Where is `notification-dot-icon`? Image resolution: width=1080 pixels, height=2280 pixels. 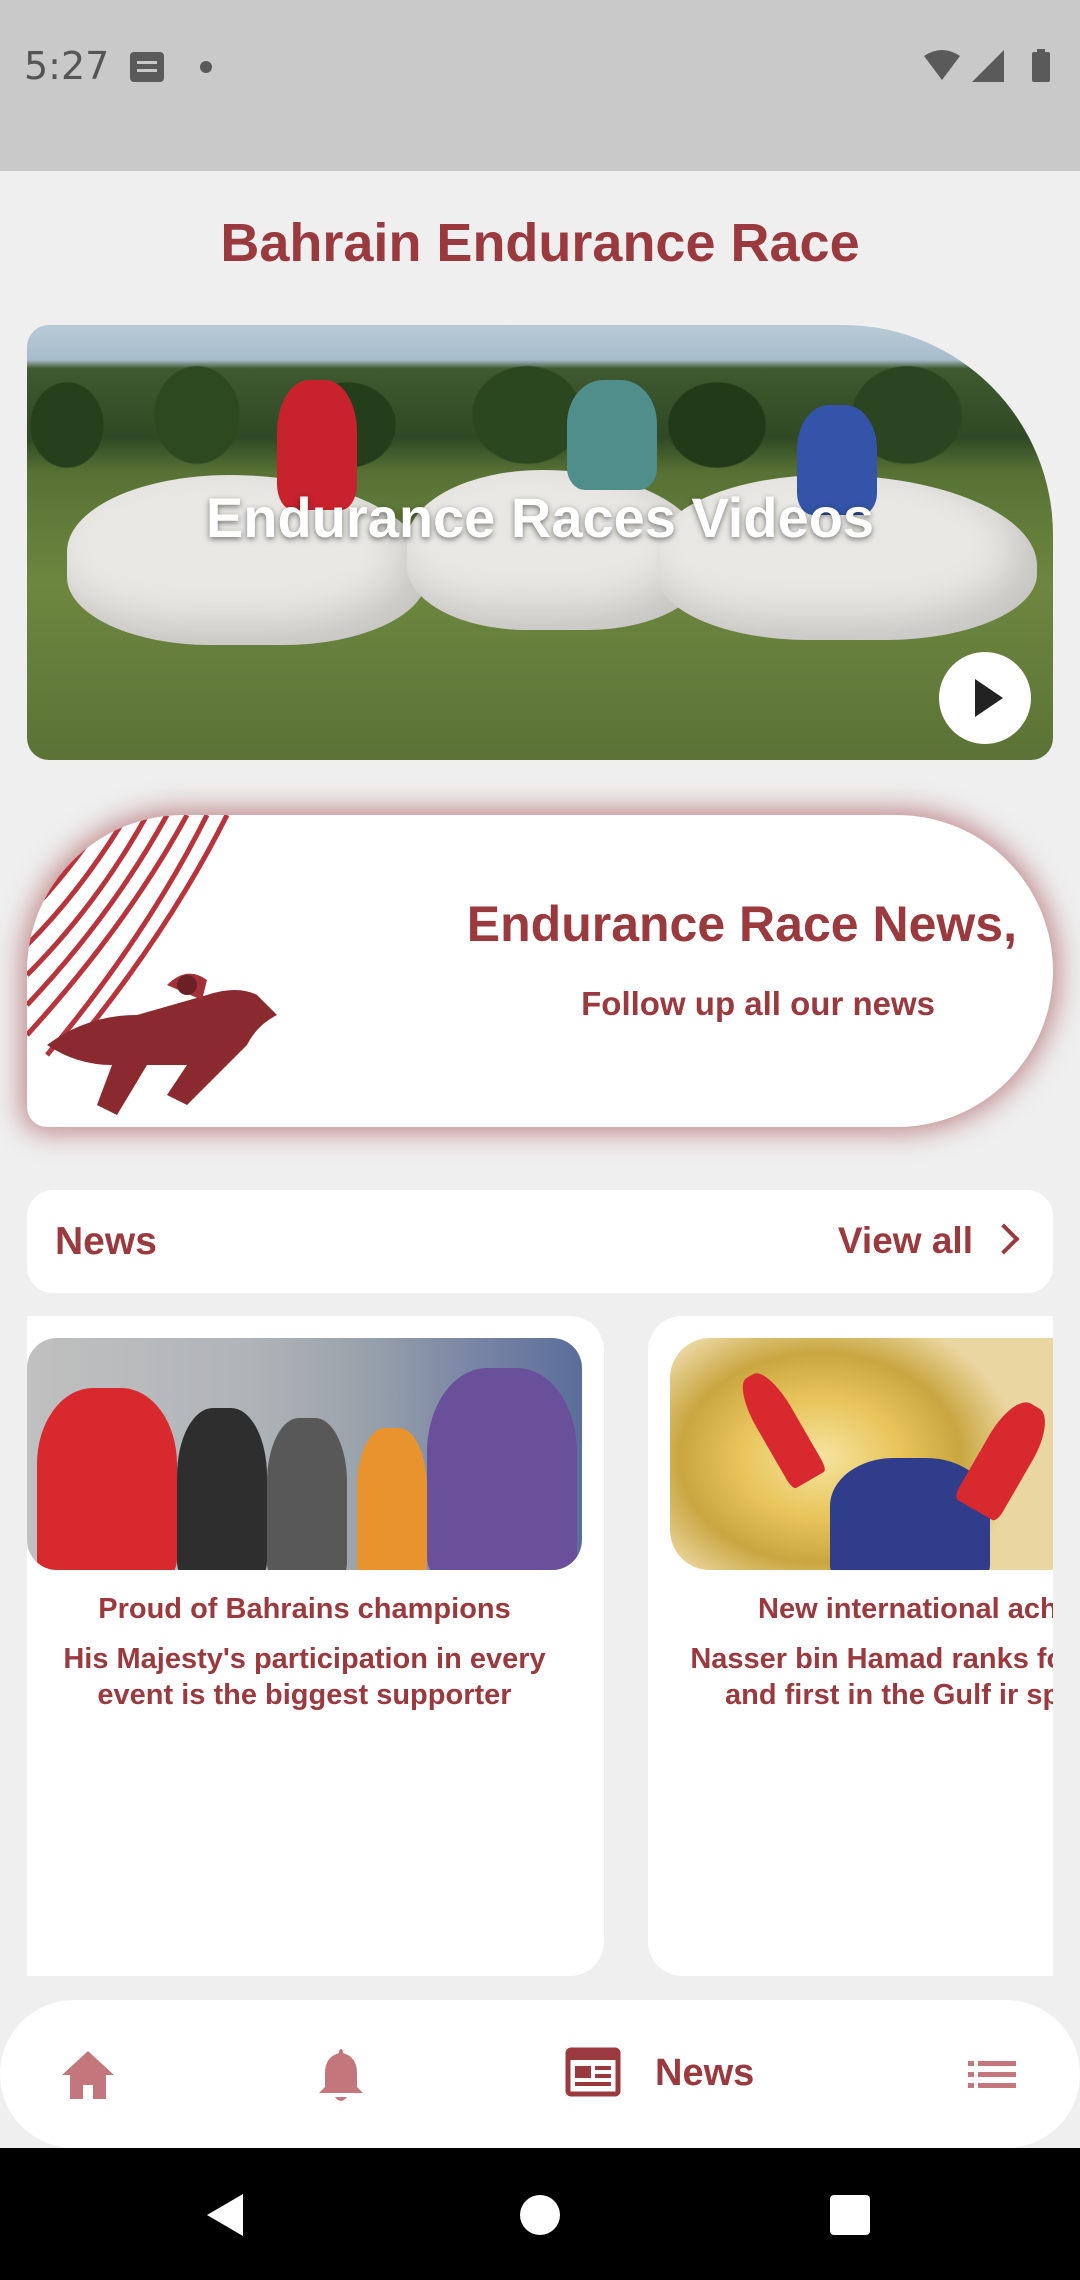
notification-dot-icon is located at coordinates (206, 67).